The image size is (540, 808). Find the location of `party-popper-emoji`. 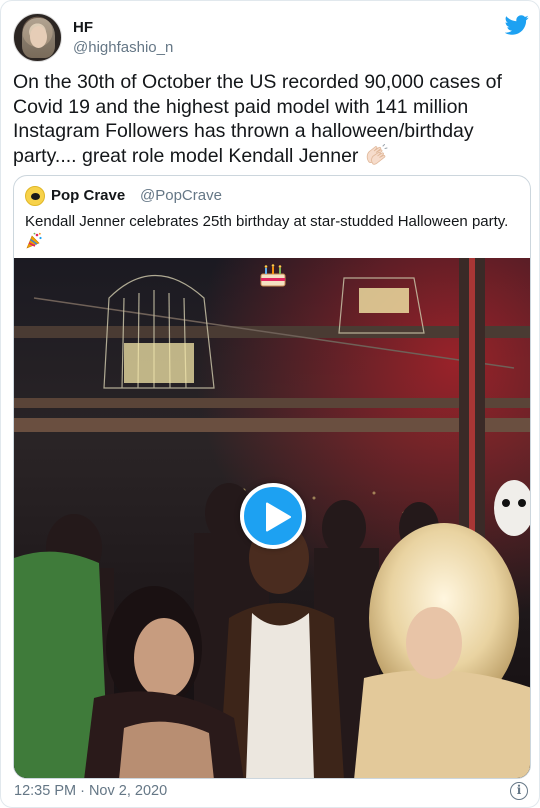

party-popper-emoji is located at coordinates (34, 240).